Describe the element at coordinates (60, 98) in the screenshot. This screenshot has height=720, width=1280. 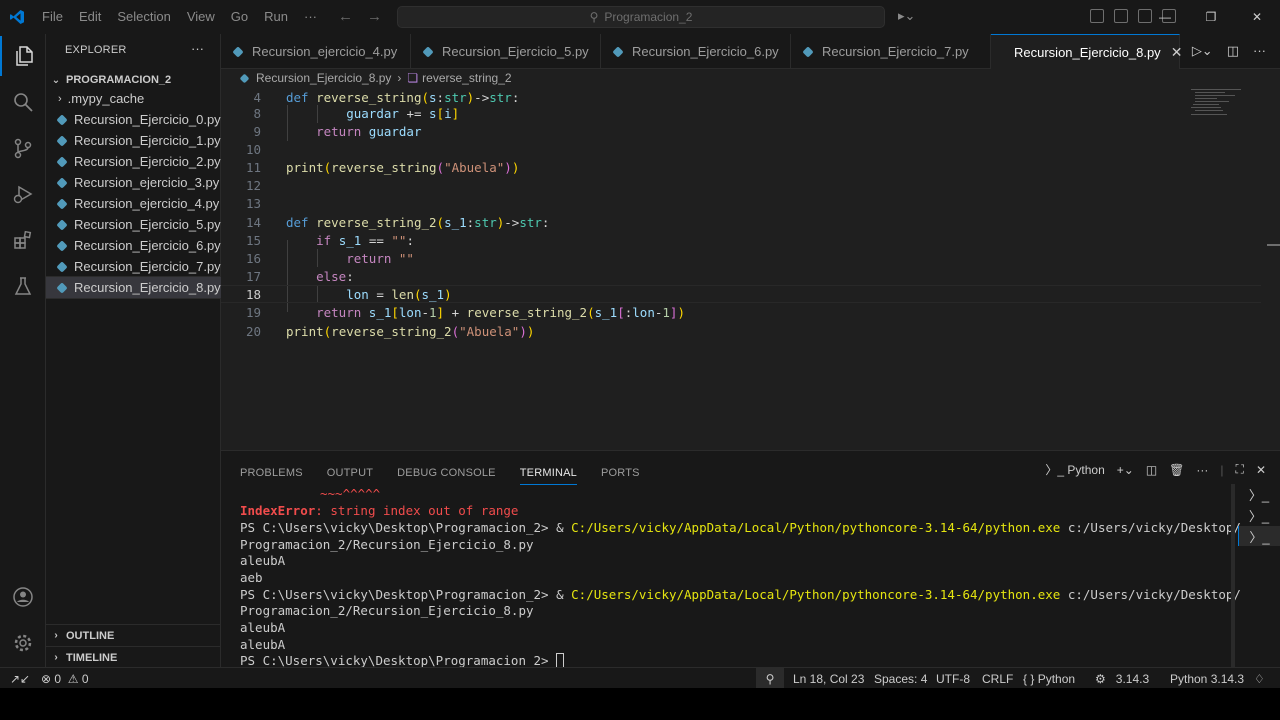
I see `chevron-right-icon: ›` at that location.